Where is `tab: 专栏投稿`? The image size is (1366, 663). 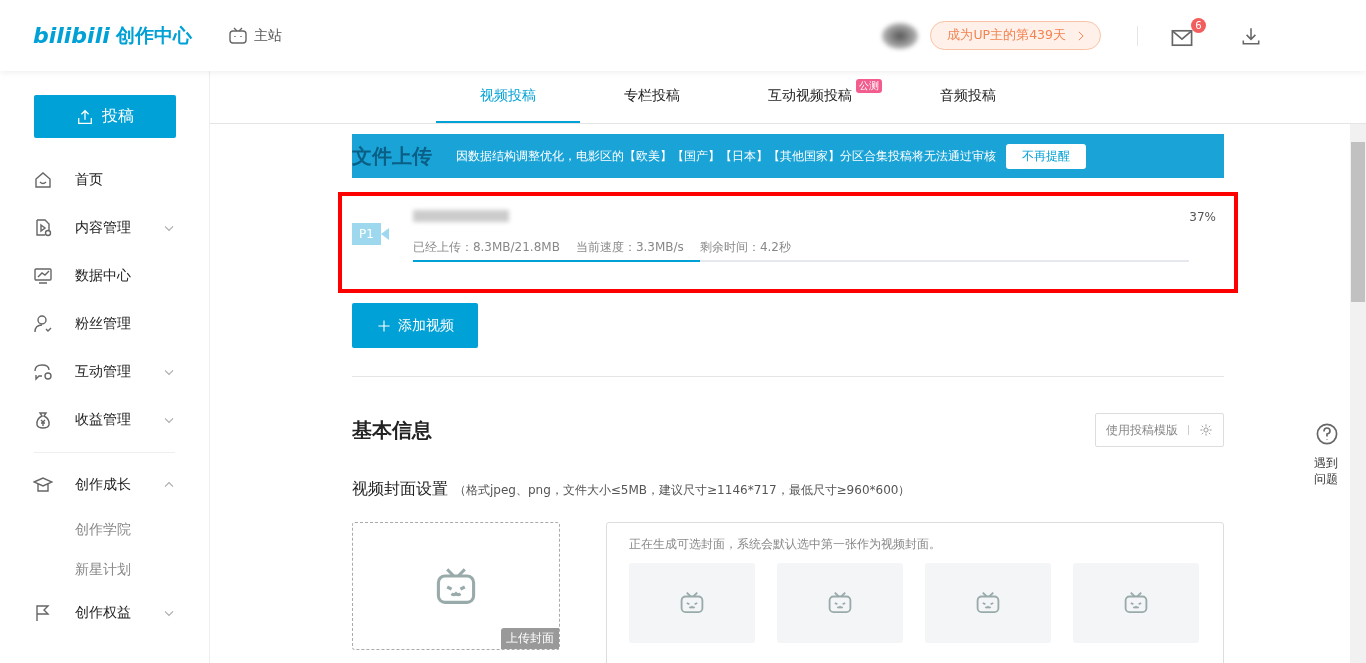 tab: 专栏投稿 is located at coordinates (652, 97).